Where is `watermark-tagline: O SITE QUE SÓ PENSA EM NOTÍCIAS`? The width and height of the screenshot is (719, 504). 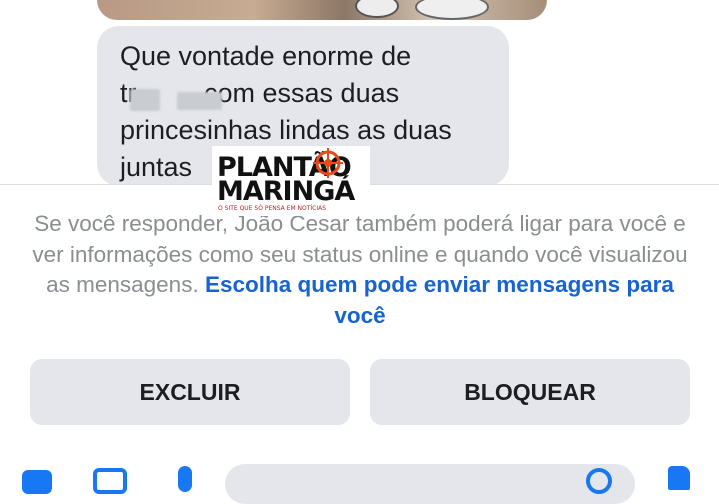
watermark-tagline: O SITE QUE SÓ PENSA EM NOTÍCIAS is located at coordinates (272, 208).